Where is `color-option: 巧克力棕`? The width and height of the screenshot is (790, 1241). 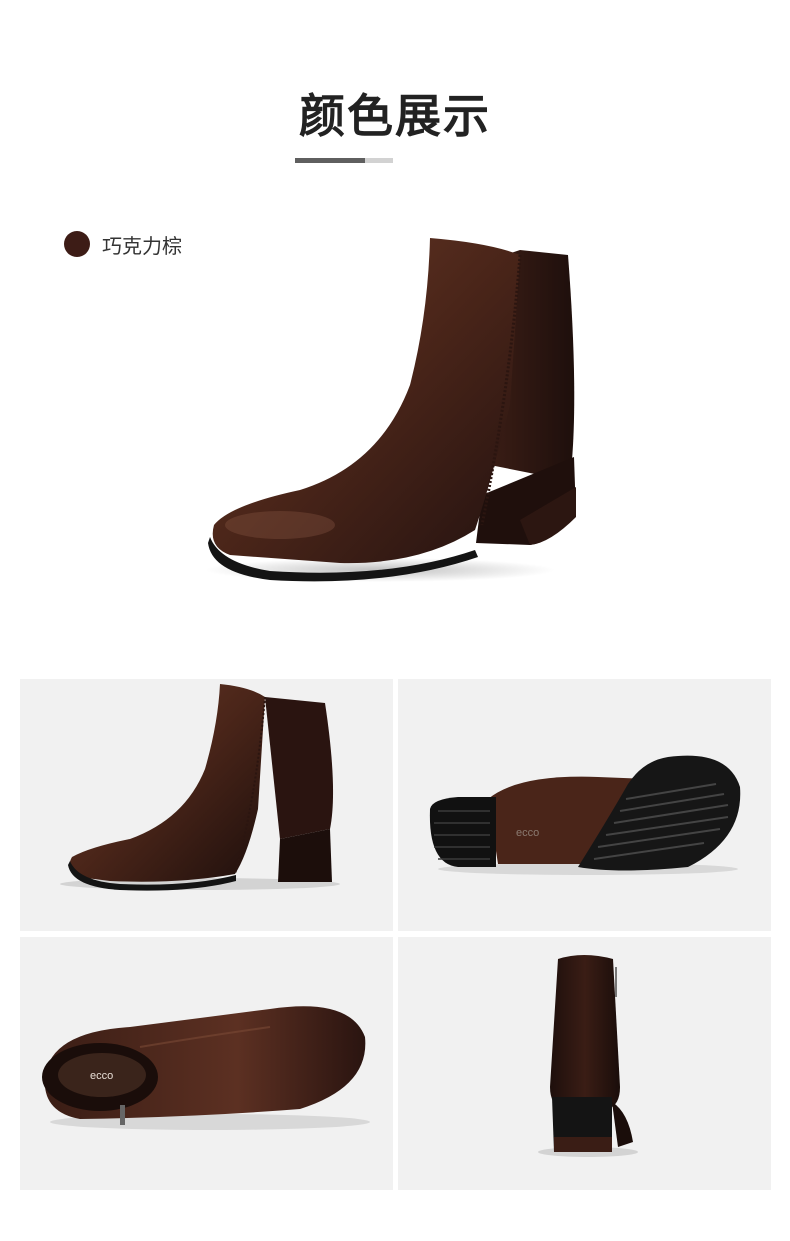
color-option: 巧克力棕 is located at coordinates (123, 244).